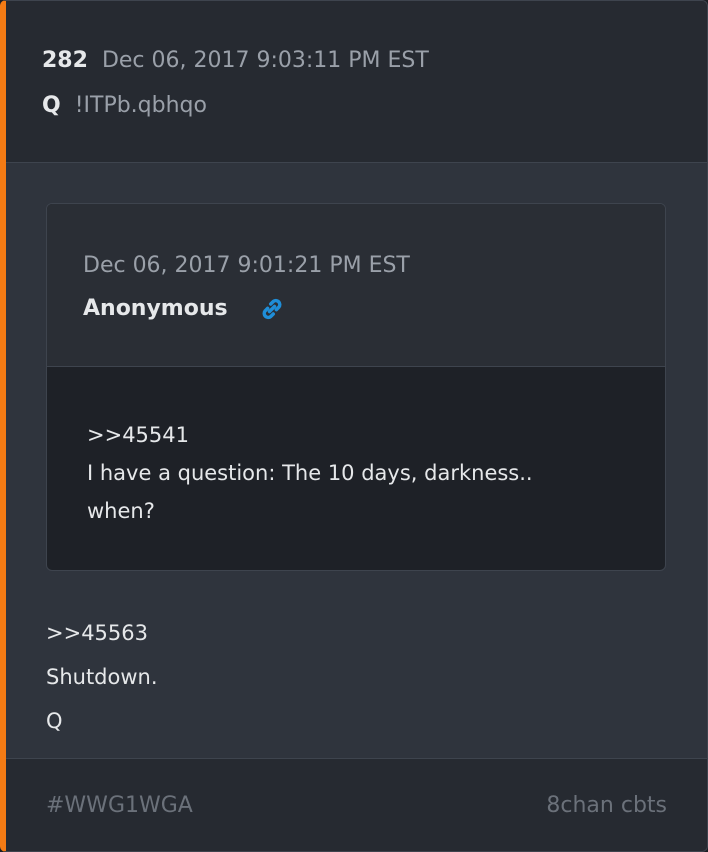  Describe the element at coordinates (606, 805) in the screenshot. I see `post-source: 8chan cbts` at that location.